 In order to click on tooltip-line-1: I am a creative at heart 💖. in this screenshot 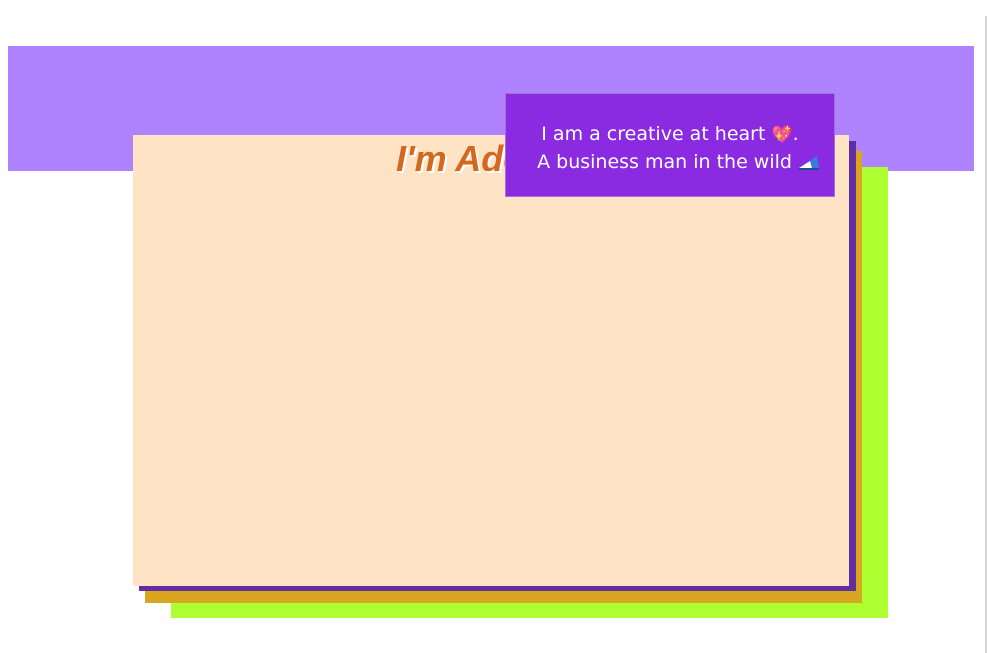, I will do `click(670, 135)`.